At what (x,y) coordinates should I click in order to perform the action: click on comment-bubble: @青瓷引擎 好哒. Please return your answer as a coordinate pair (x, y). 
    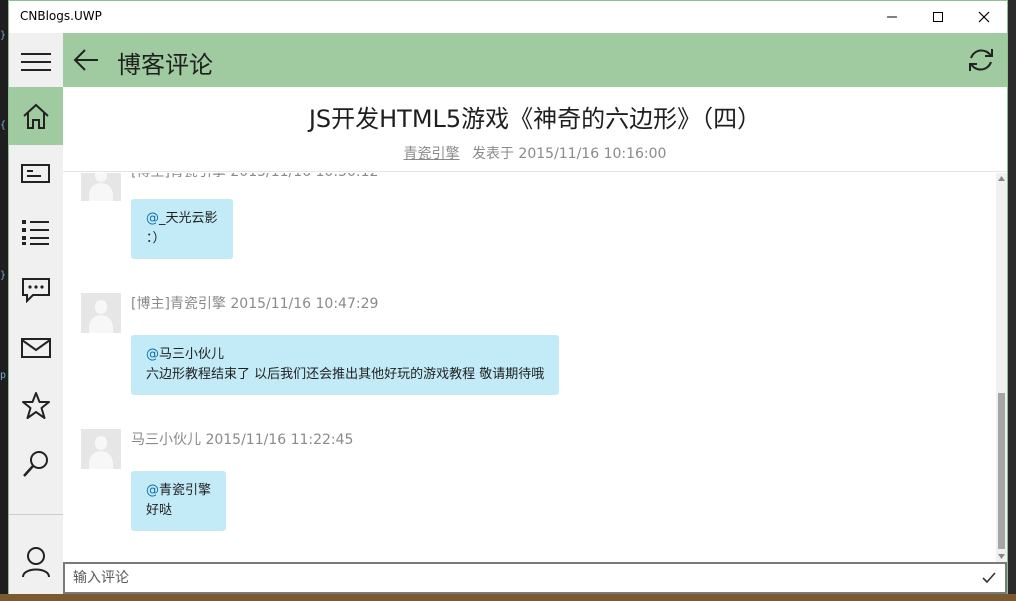
    Looking at the image, I should click on (179, 501).